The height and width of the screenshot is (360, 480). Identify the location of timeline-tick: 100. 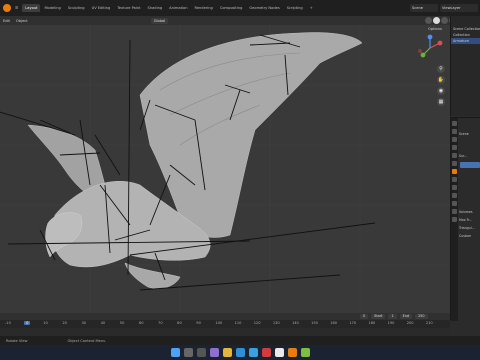
(219, 323).